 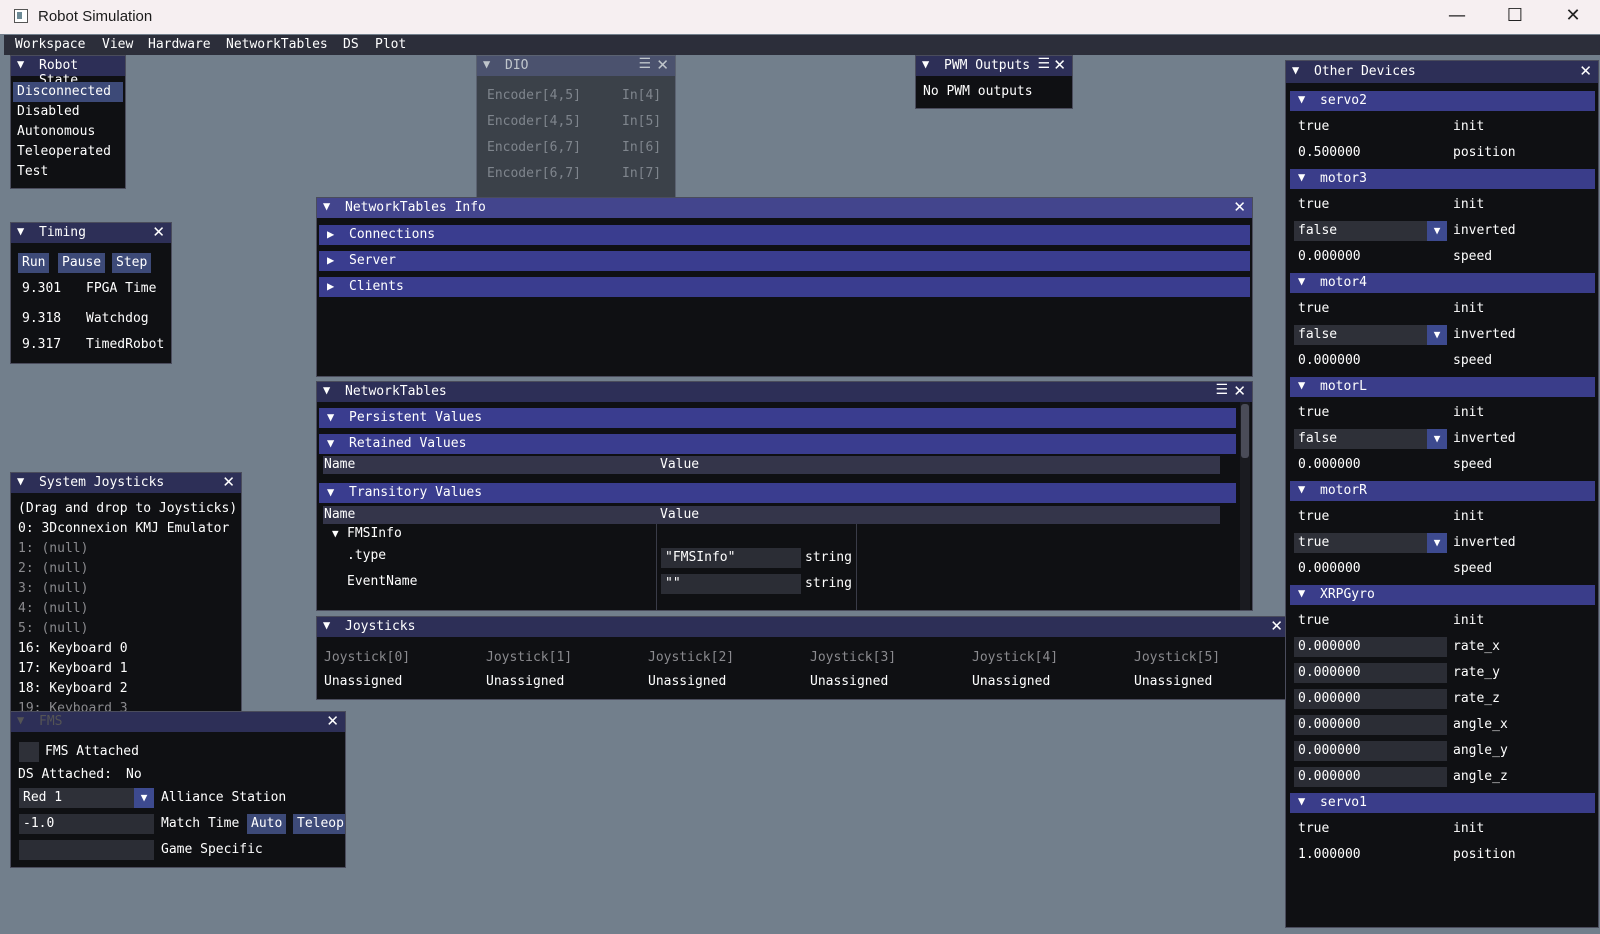 I want to click on menu-workspace: Workspace, so click(x=50, y=44).